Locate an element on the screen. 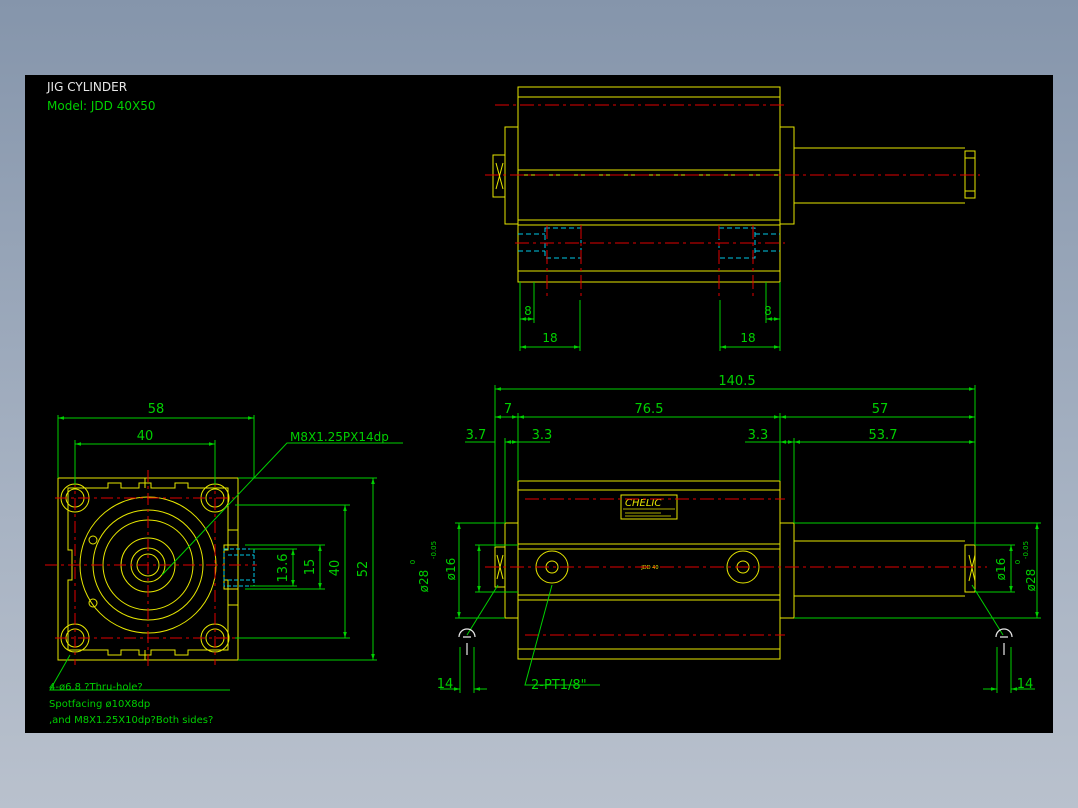 This screenshot has width=1078, height=808. dim-front-140-5: 140.5 is located at coordinates (736, 381).